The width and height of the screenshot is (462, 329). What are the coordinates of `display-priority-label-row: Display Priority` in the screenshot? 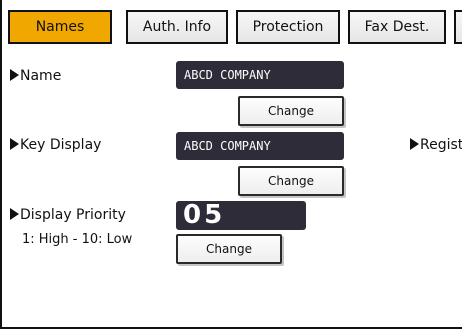 It's located at (68, 215).